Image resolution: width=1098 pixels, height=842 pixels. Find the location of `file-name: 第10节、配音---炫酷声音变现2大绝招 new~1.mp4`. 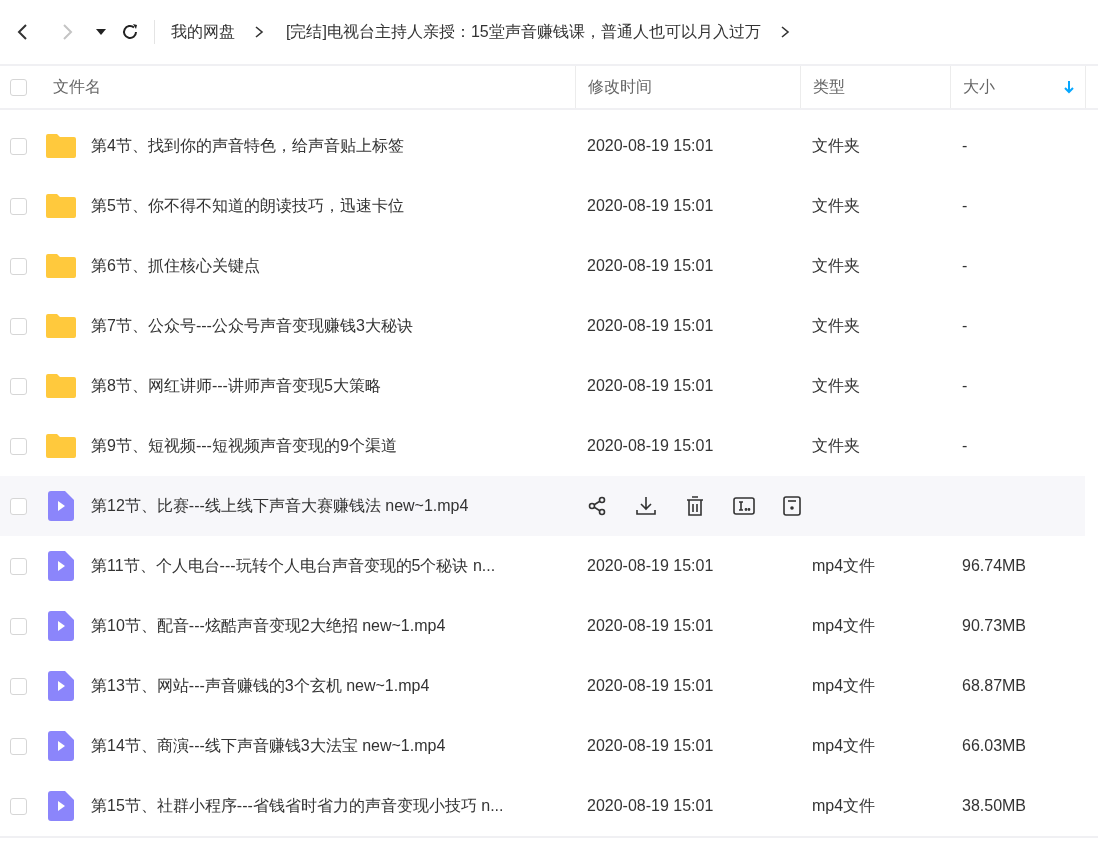

file-name: 第10节、配音---炫酷声音变现2大绝招 new~1.mp4 is located at coordinates (268, 626).